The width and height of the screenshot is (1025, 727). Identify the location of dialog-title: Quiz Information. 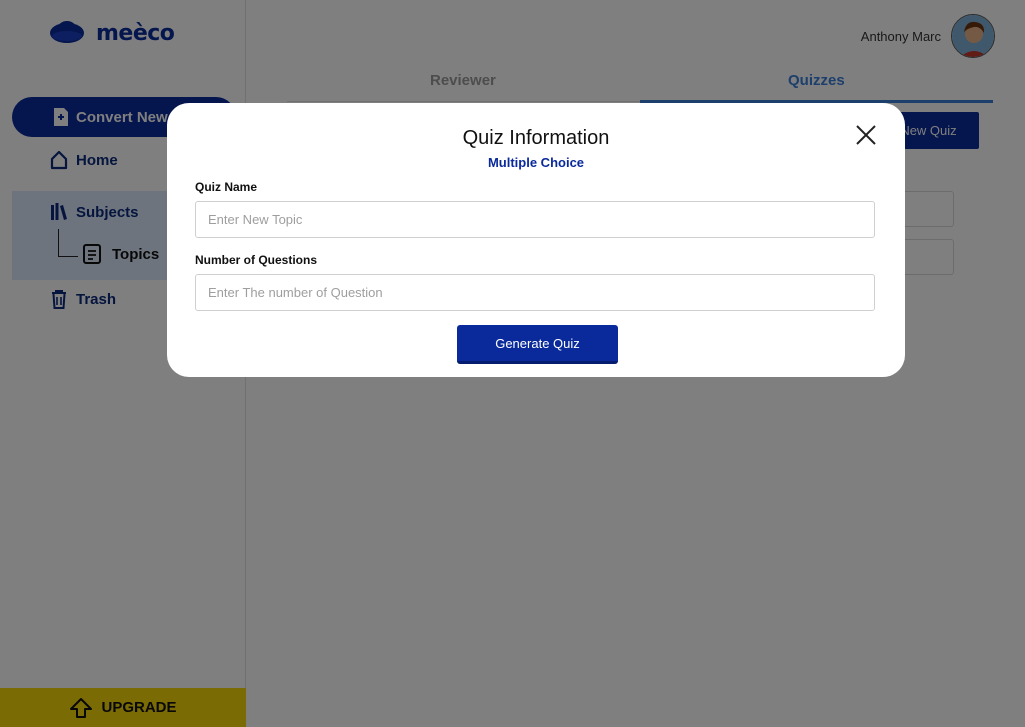
(536, 138).